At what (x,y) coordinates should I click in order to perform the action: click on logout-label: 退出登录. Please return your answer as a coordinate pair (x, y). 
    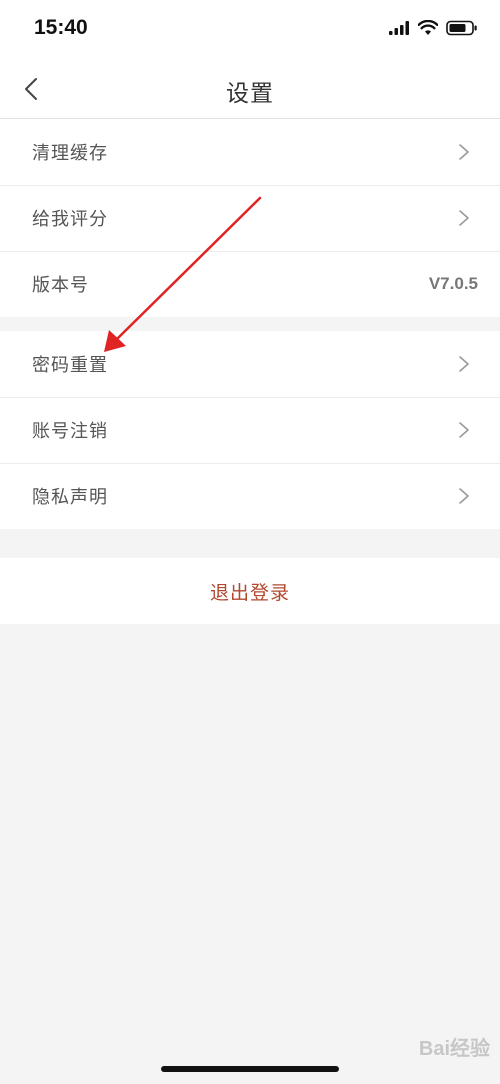
    Looking at the image, I should click on (249, 592).